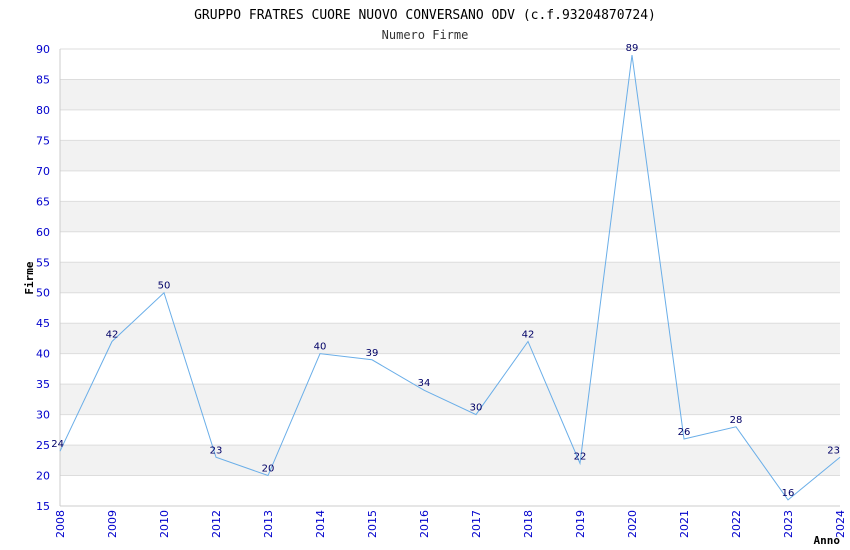 This screenshot has width=850, height=550. I want to click on data-label: 89, so click(632, 48).